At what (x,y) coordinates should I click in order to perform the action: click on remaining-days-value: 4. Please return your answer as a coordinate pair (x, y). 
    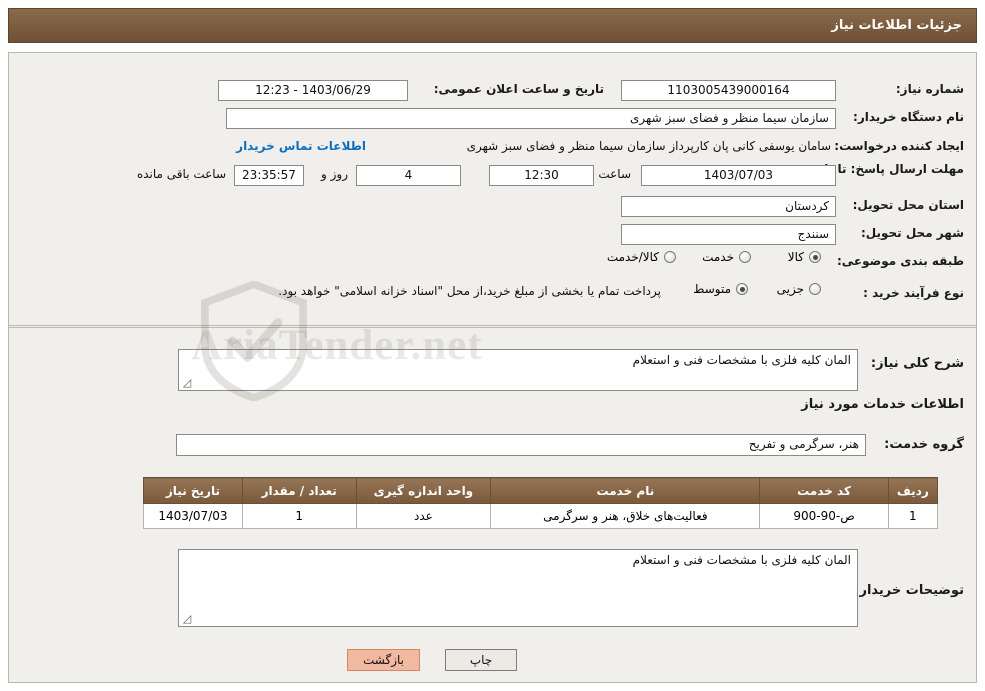
    Looking at the image, I should click on (408, 175).